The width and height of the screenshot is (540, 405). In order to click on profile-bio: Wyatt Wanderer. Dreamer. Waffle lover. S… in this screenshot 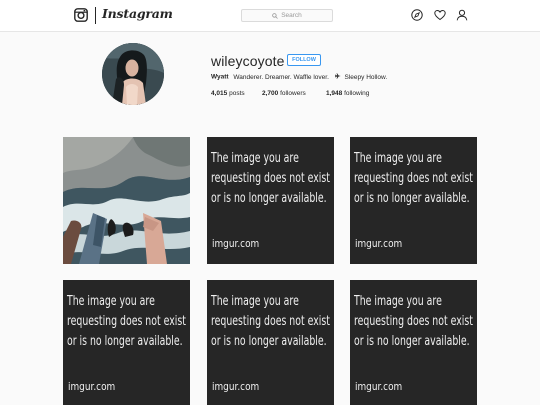, I will do `click(299, 77)`.